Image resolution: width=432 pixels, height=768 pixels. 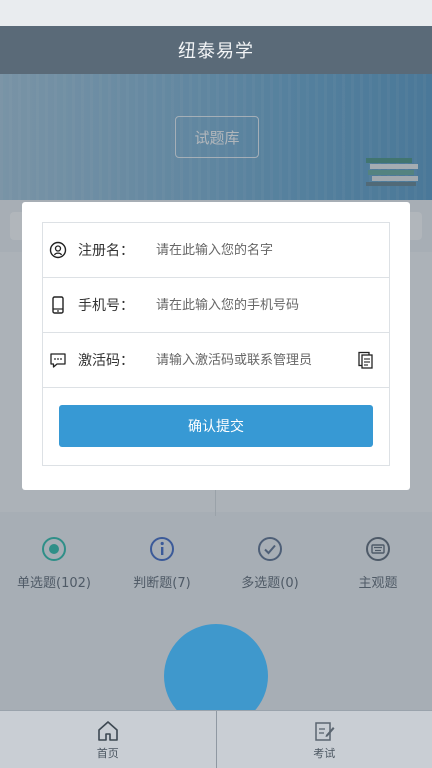 I want to click on home-icon, so click(x=107, y=730).